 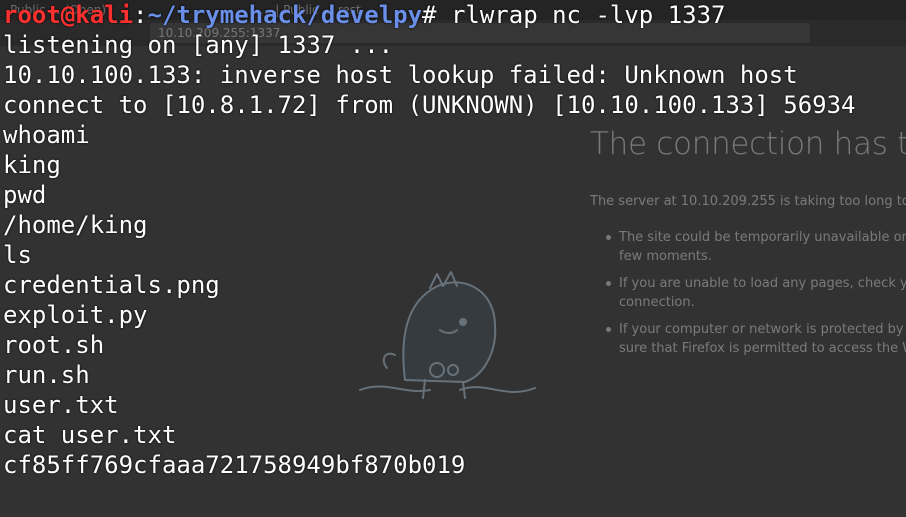 What do you see at coordinates (234, 465) in the screenshot?
I see `terminal-output-line: cf85ff769cfaaa721758949bf870b019` at bounding box center [234, 465].